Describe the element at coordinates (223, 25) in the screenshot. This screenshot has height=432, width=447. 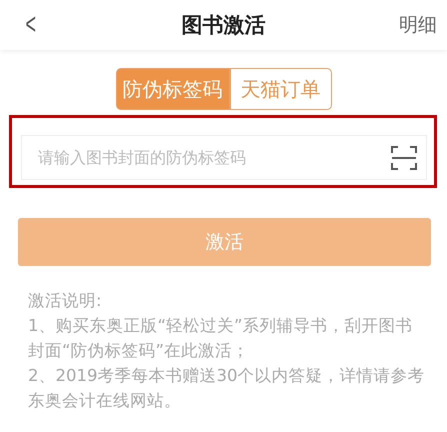
I see `page-title: 图书激活` at that location.